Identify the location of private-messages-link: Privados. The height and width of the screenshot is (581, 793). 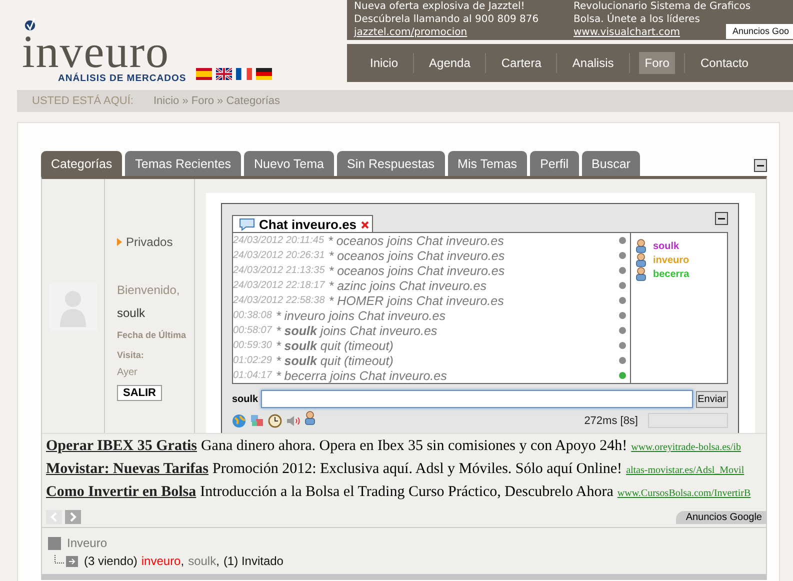
(149, 242).